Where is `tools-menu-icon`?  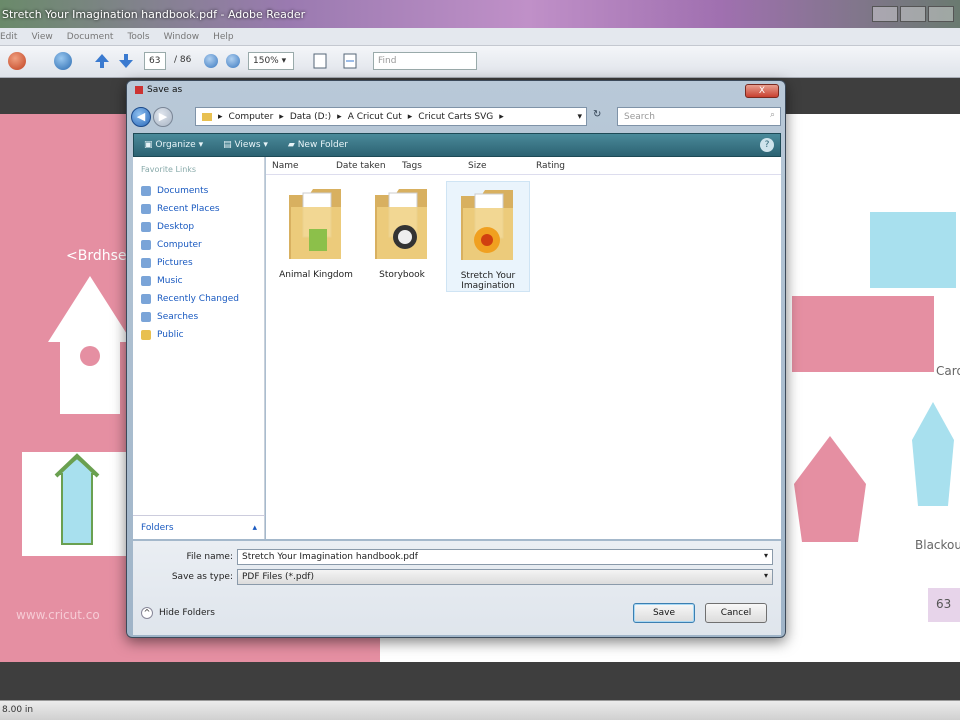 tools-menu-icon is located at coordinates (17, 62).